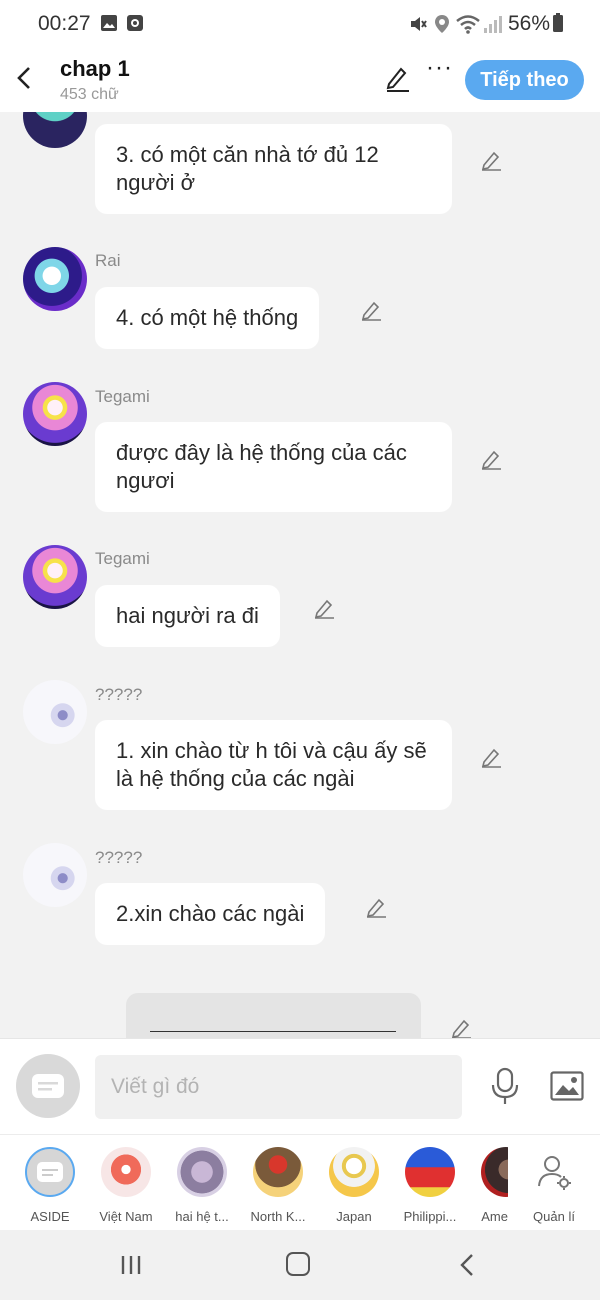  I want to click on character-item: Ame, so click(488, 1185).